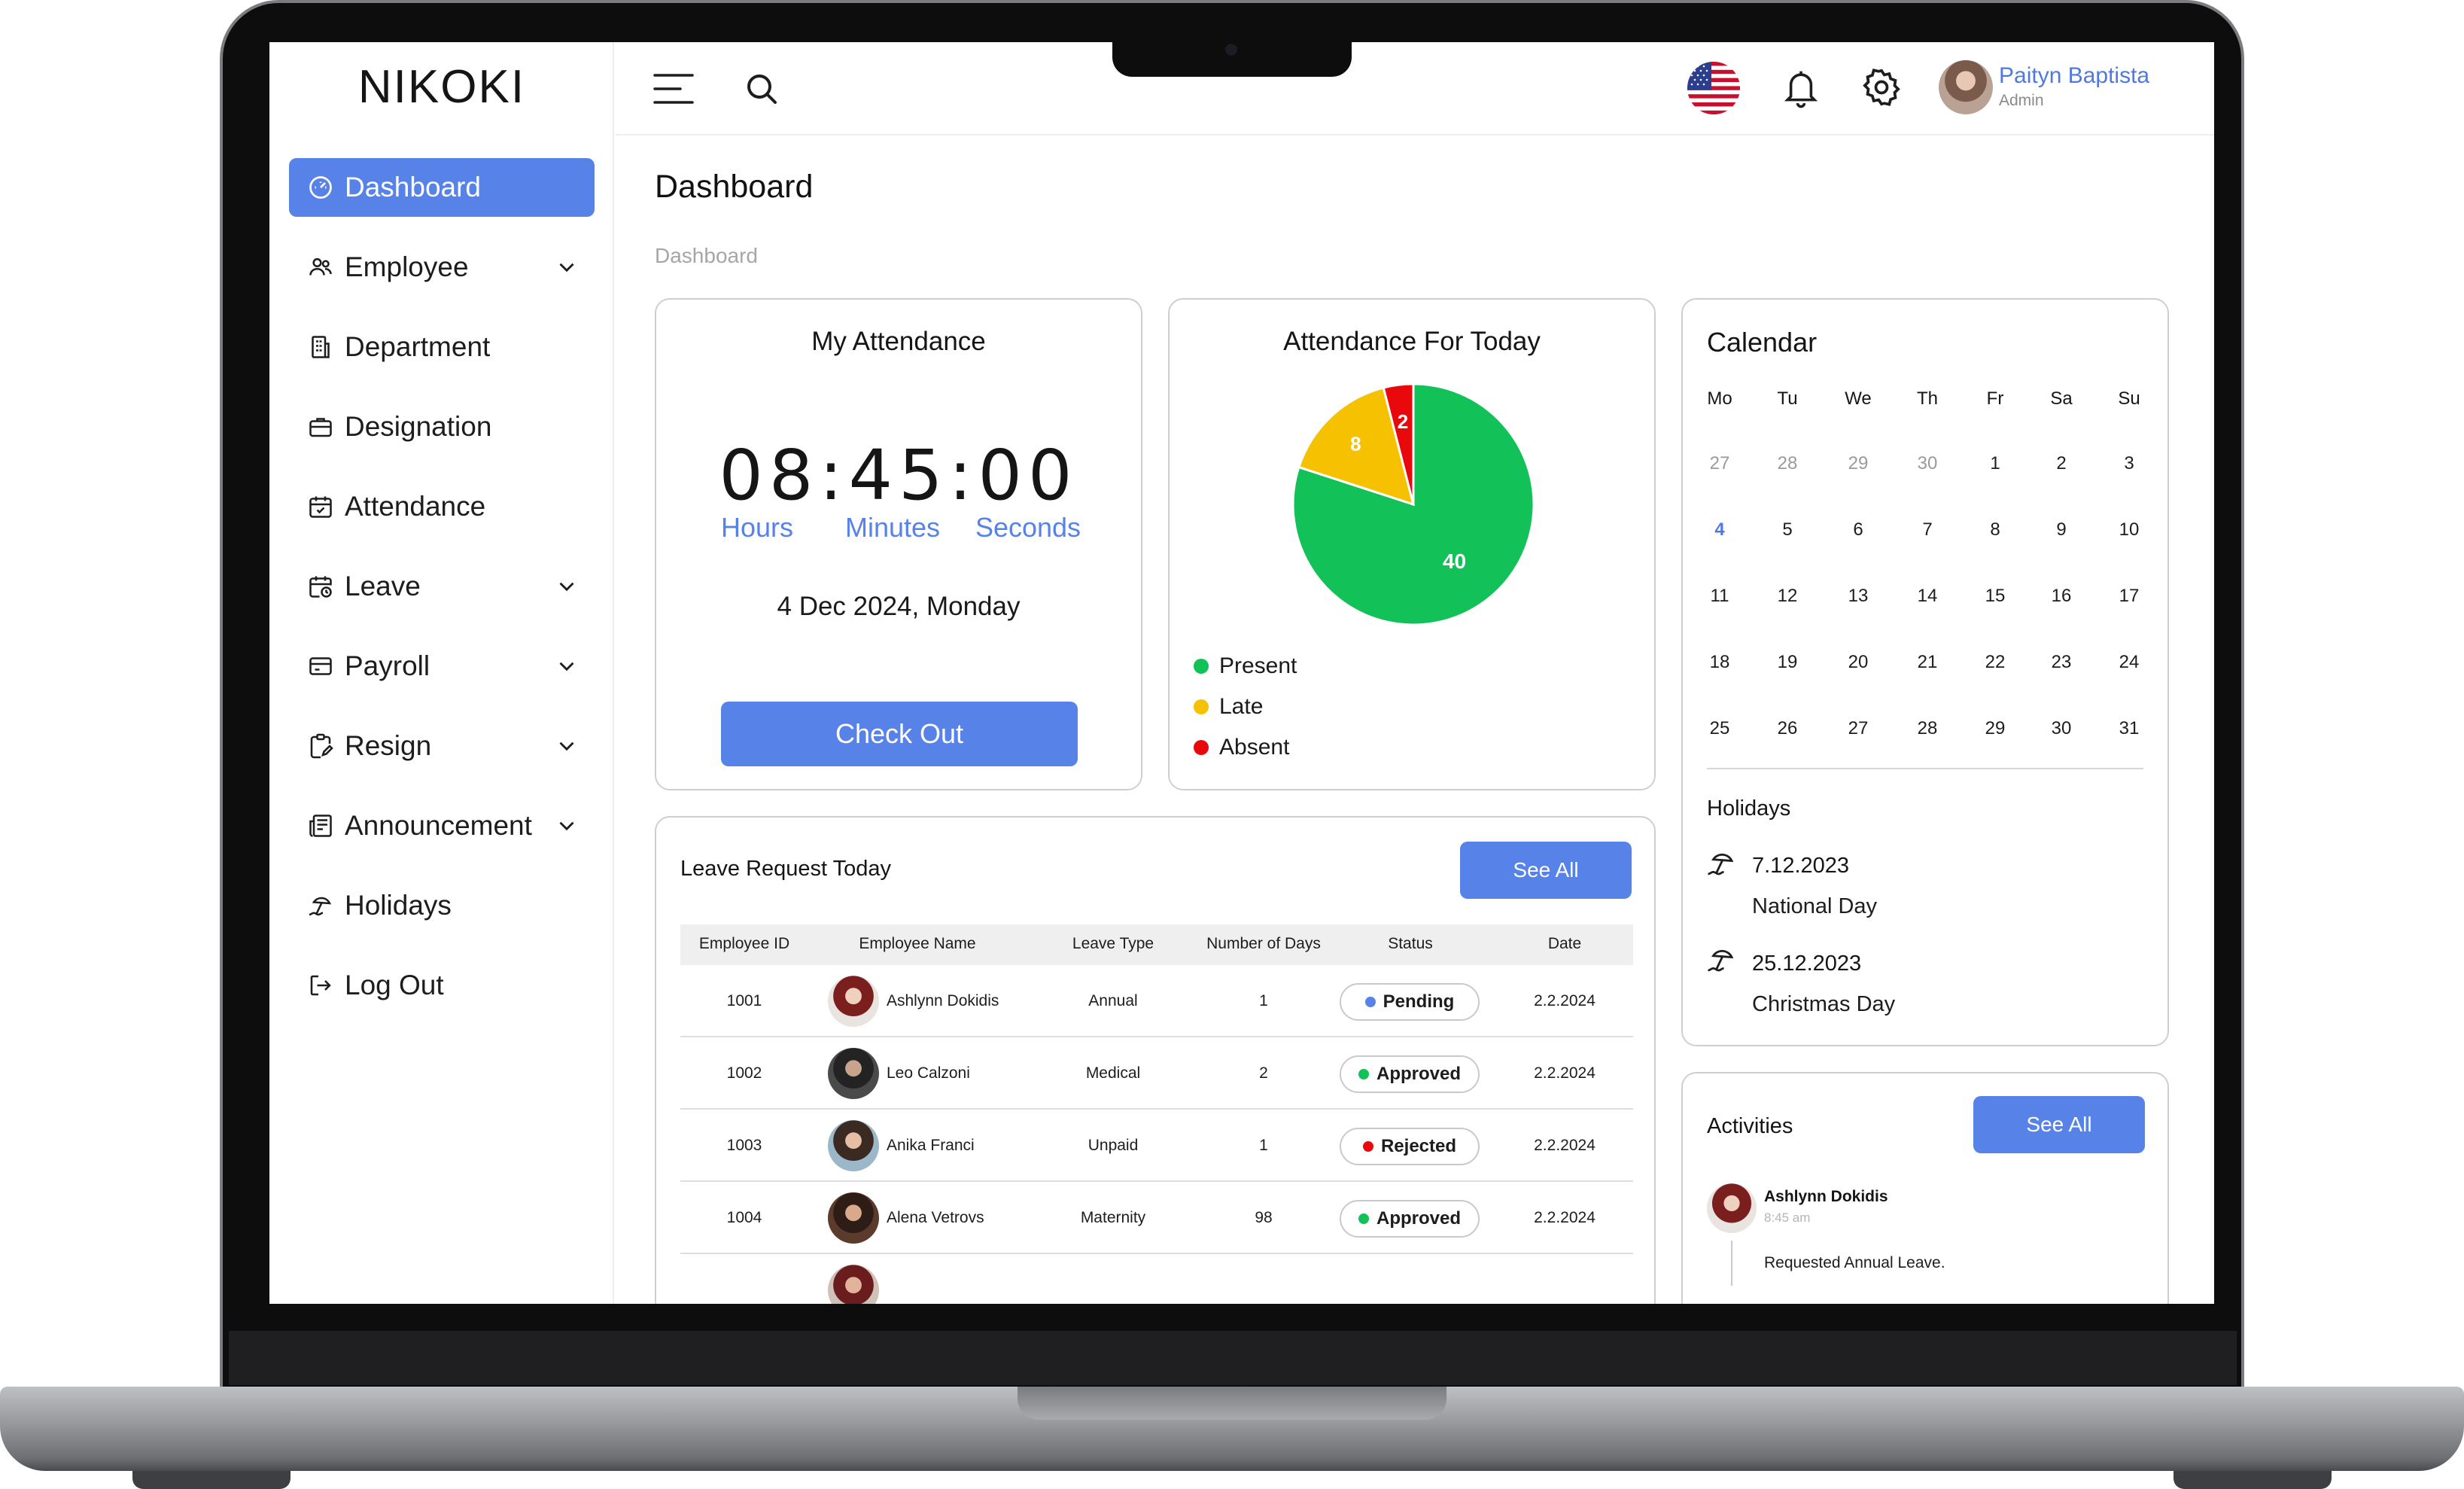  Describe the element at coordinates (407, 266) in the screenshot. I see `sidebar-item-label: Employee` at that location.